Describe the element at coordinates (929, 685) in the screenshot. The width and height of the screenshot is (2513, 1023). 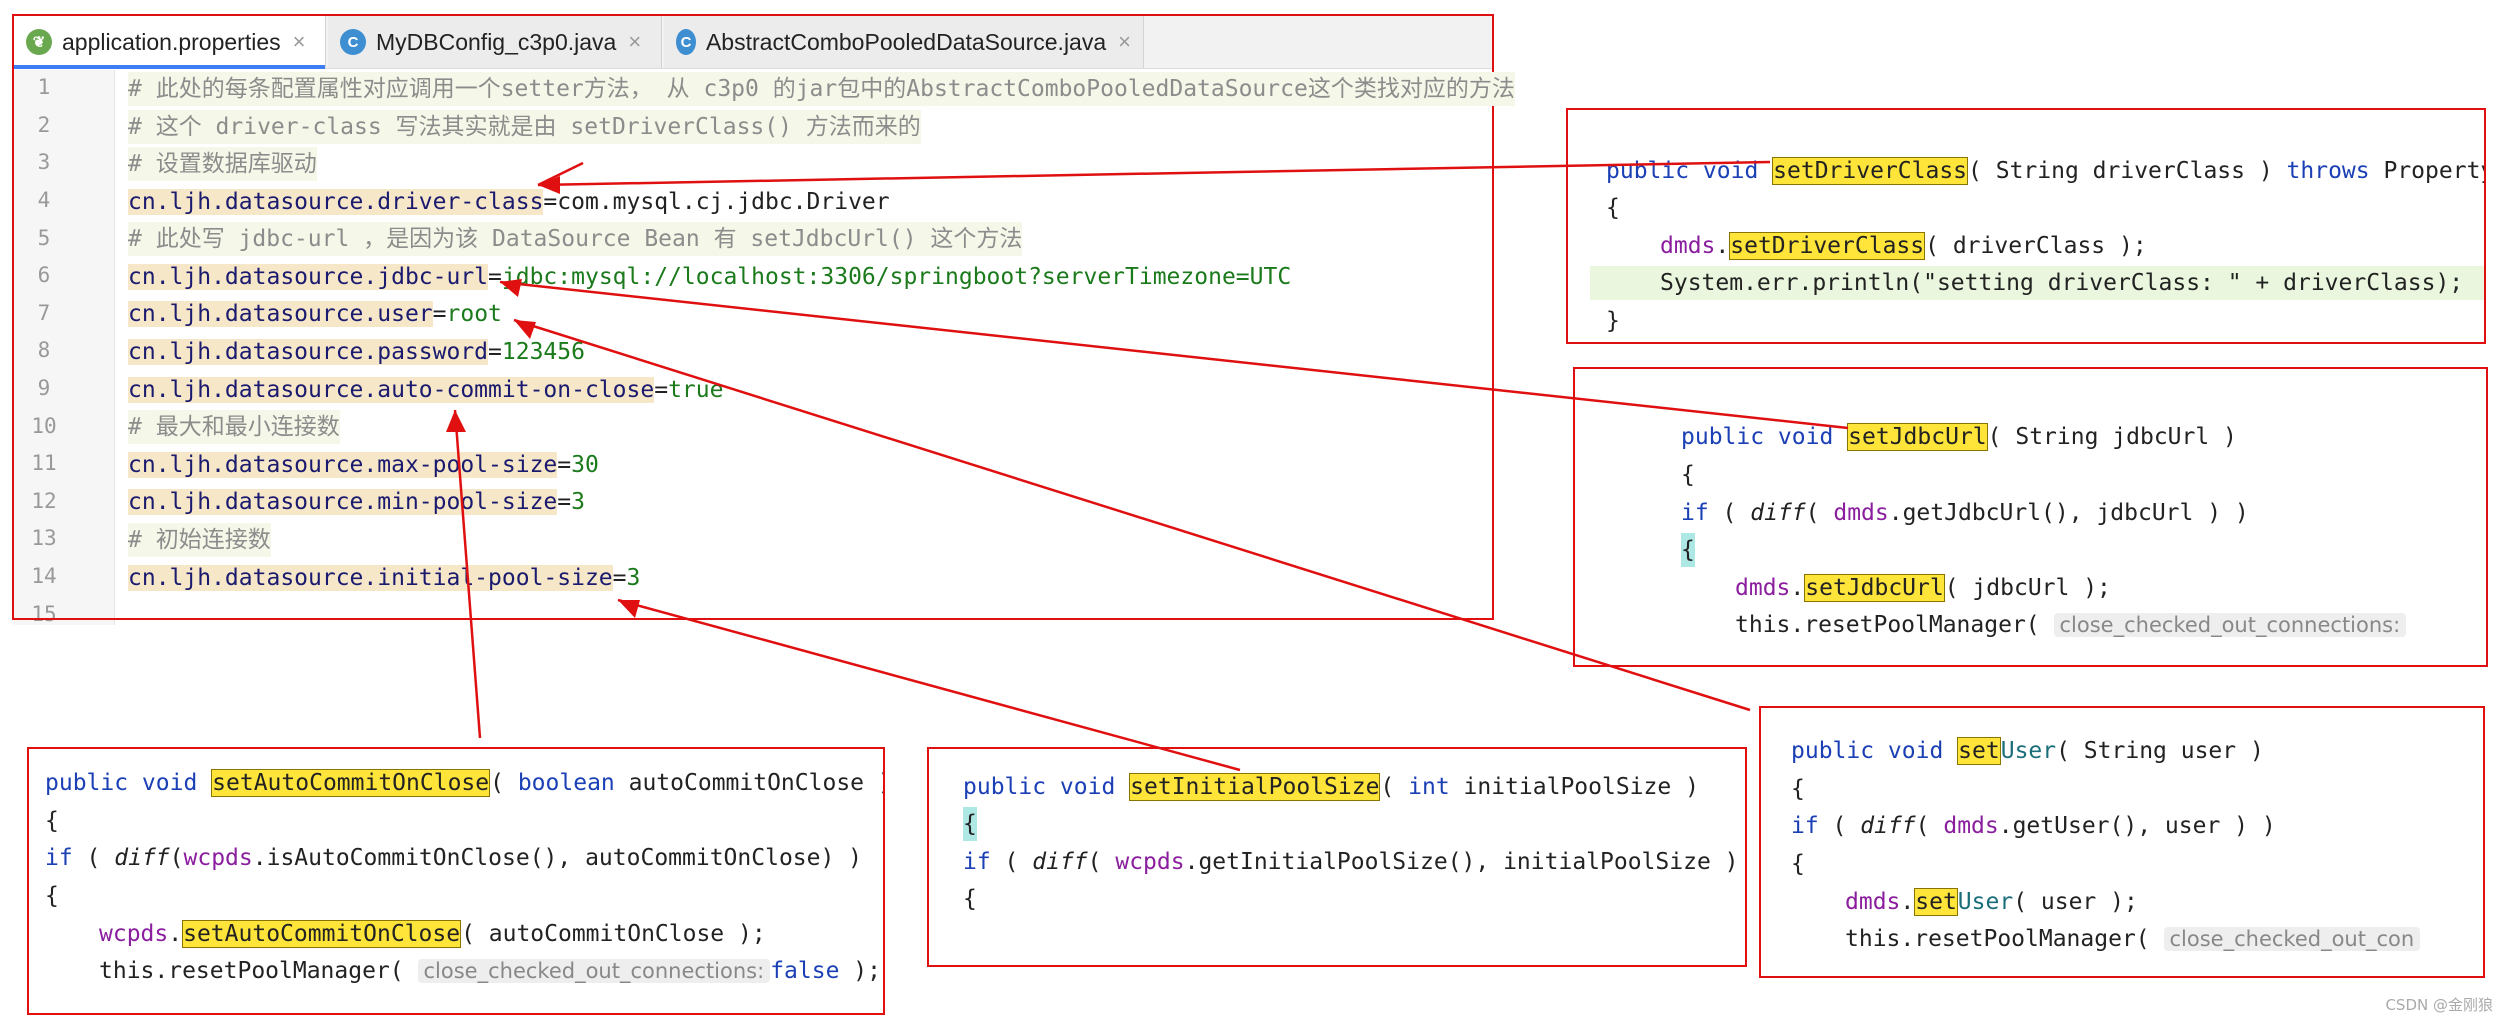
I see `arrow-initial-pool-size` at that location.